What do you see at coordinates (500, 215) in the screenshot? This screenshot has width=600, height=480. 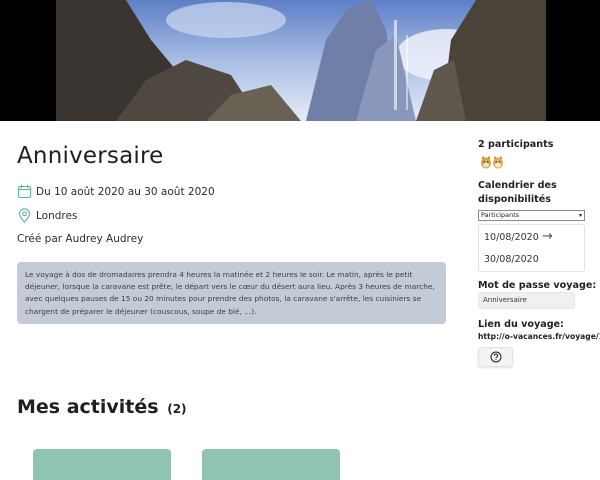 I see `calendar-select-value: Participants` at bounding box center [500, 215].